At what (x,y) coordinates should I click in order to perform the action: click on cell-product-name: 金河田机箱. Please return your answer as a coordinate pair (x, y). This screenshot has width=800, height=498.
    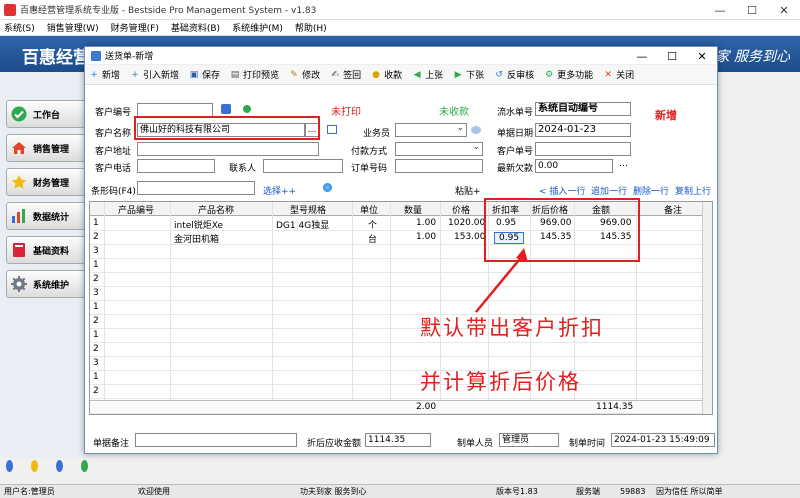
    Looking at the image, I should click on (196, 238).